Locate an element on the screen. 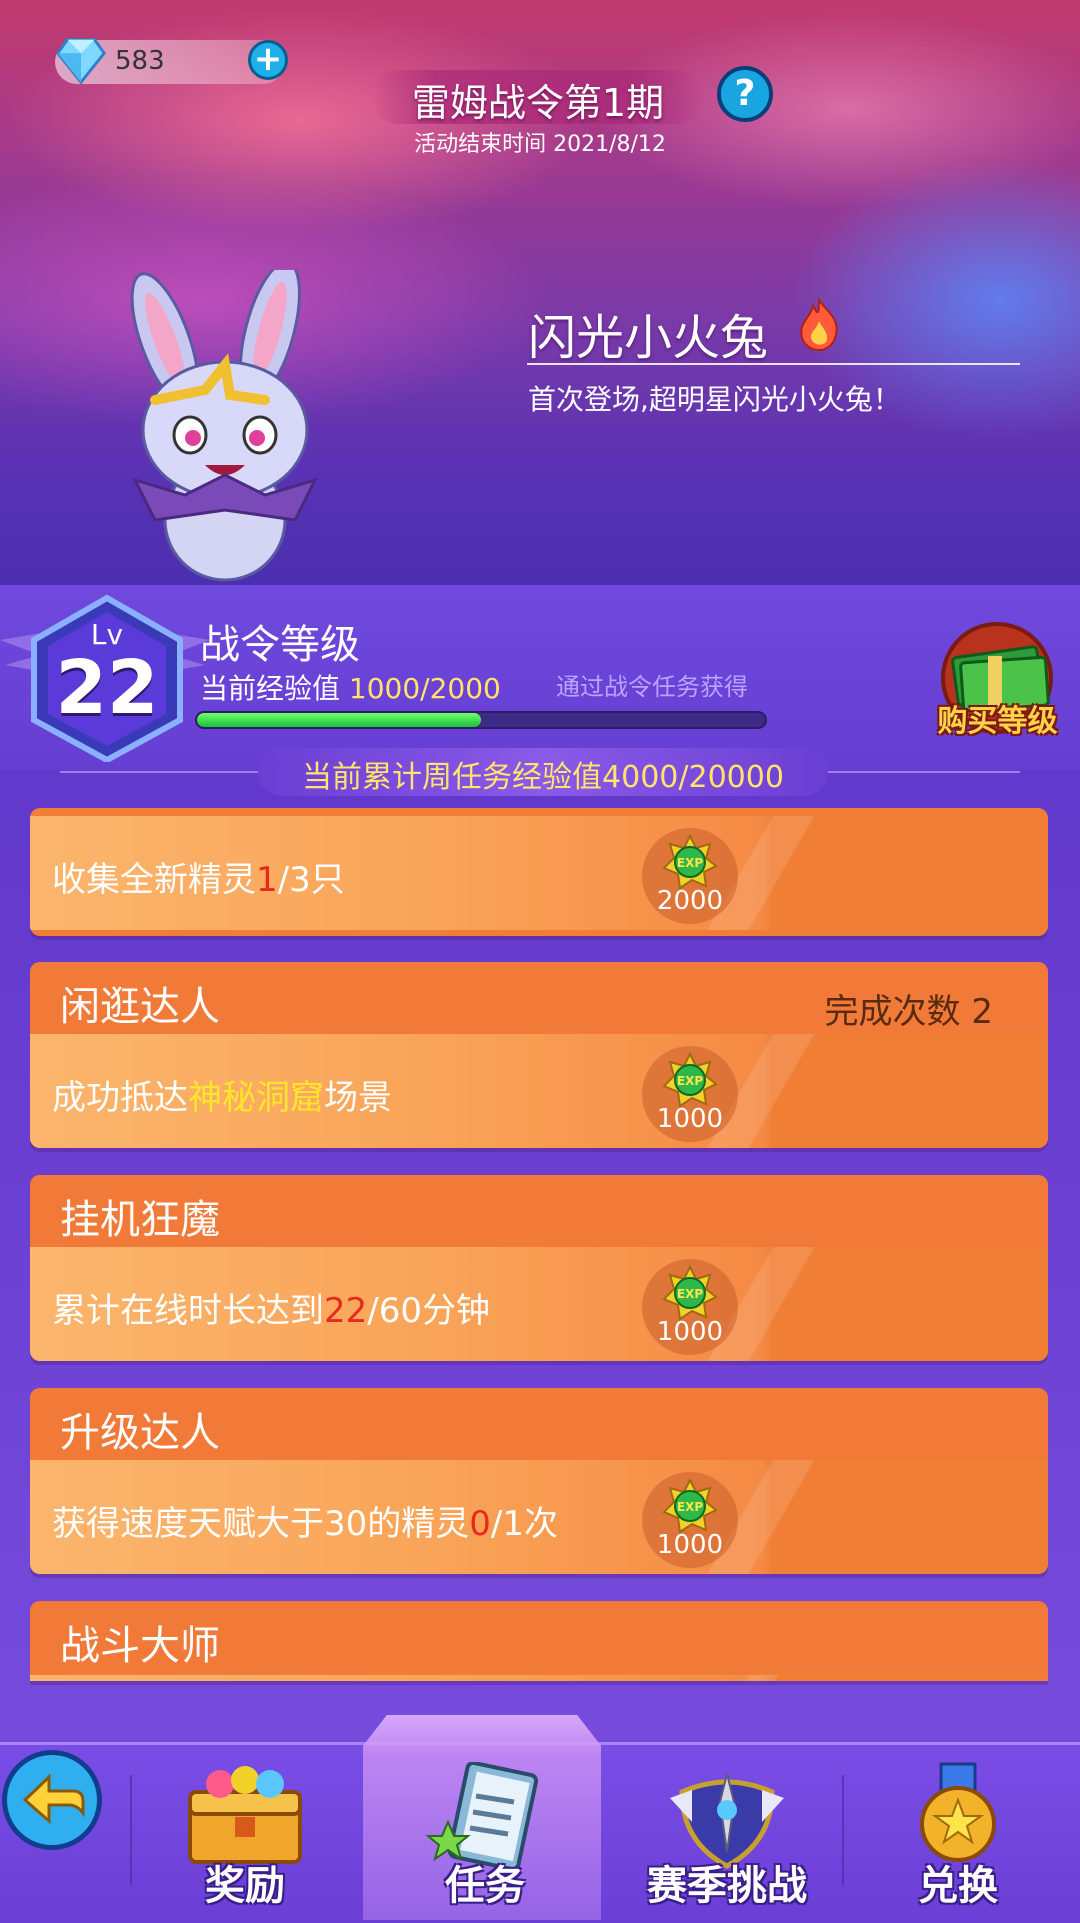  task-title: 升级达人 is located at coordinates (140, 1433).